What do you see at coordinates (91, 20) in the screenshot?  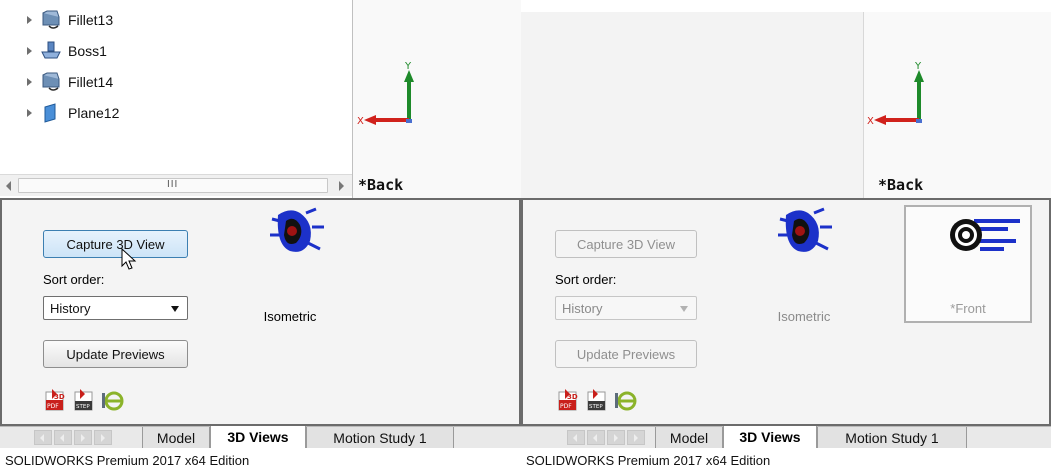 I see `tree-item-label: Fillet13` at bounding box center [91, 20].